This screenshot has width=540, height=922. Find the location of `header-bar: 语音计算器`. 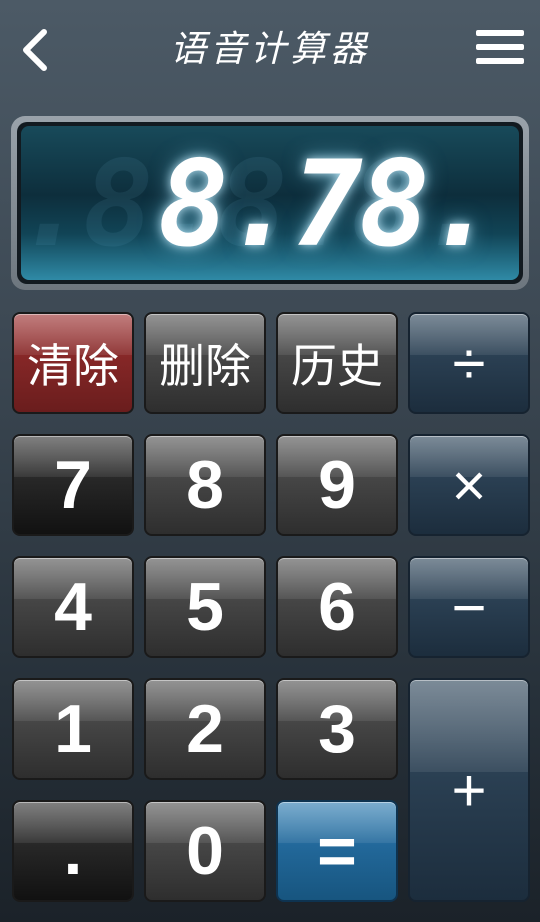

header-bar: 语音计算器 is located at coordinates (270, 50).